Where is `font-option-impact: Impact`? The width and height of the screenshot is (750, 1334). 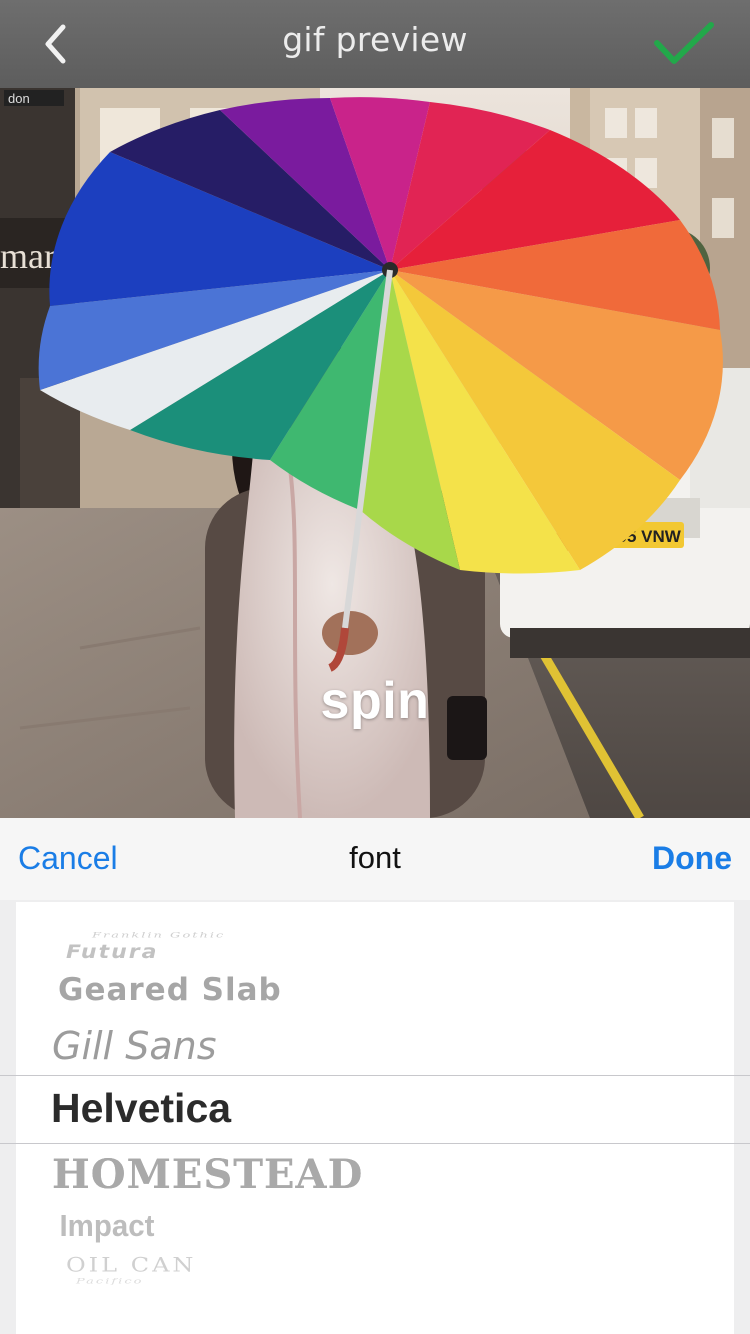 font-option-impact: Impact is located at coordinates (106, 1226).